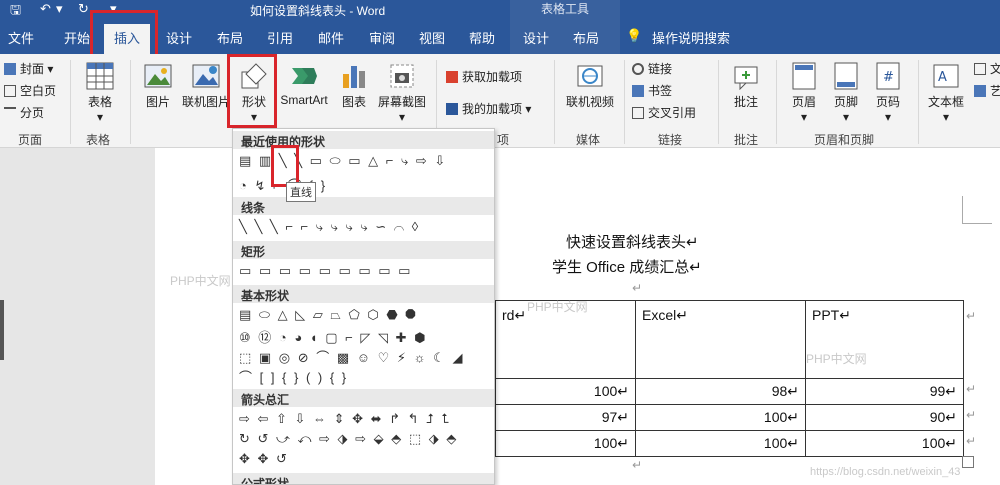 The height and width of the screenshot is (485, 1000). Describe the element at coordinates (590, 76) in the screenshot. I see `online-video-icon` at that location.